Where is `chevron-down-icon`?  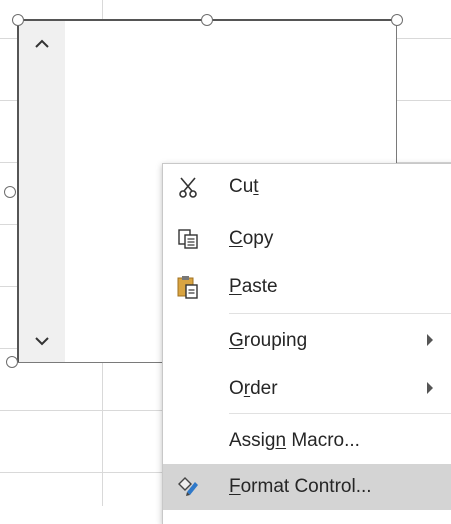 chevron-down-icon is located at coordinates (42, 341).